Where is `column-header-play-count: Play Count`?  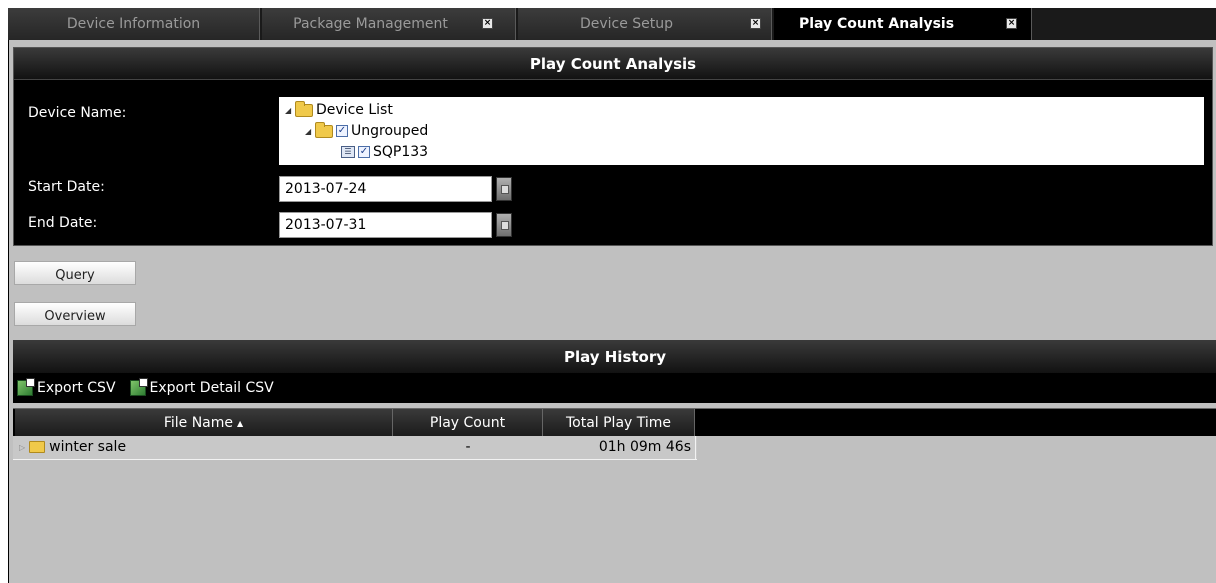
column-header-play-count: Play Count is located at coordinates (468, 423).